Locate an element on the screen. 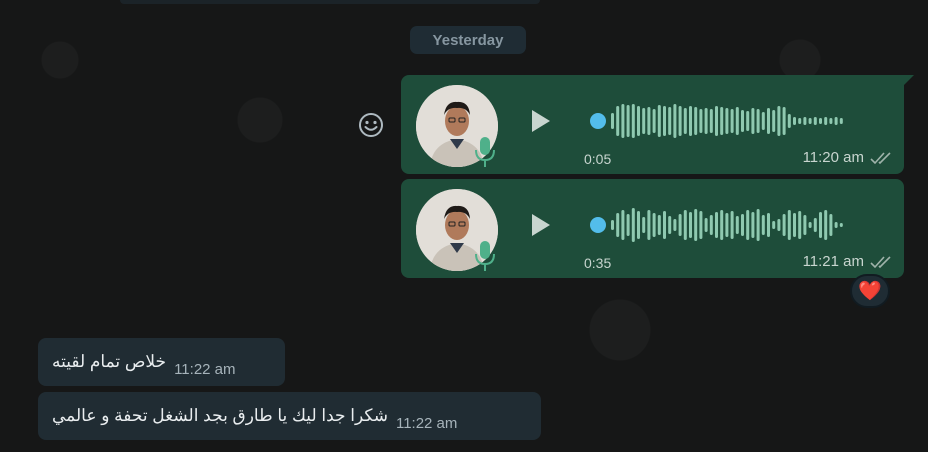 The width and height of the screenshot is (928, 452). heart-reaction: ❤️ is located at coordinates (870, 291).